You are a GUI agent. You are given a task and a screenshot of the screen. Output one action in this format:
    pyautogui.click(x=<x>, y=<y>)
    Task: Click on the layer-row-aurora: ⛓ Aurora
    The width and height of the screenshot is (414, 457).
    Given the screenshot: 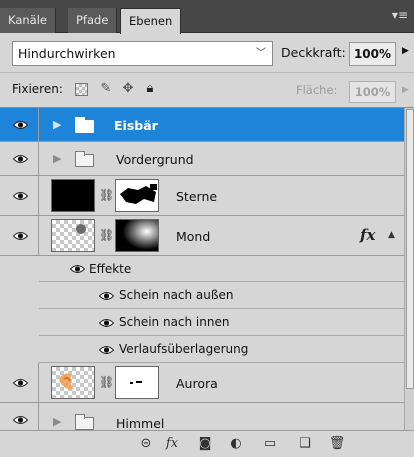 What is the action you would take?
    pyautogui.click(x=202, y=383)
    